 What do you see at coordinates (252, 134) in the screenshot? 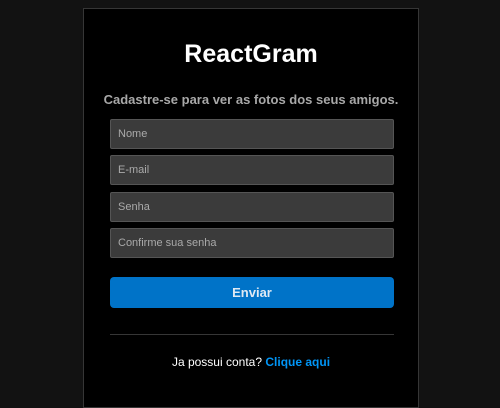
I see `name-input` at bounding box center [252, 134].